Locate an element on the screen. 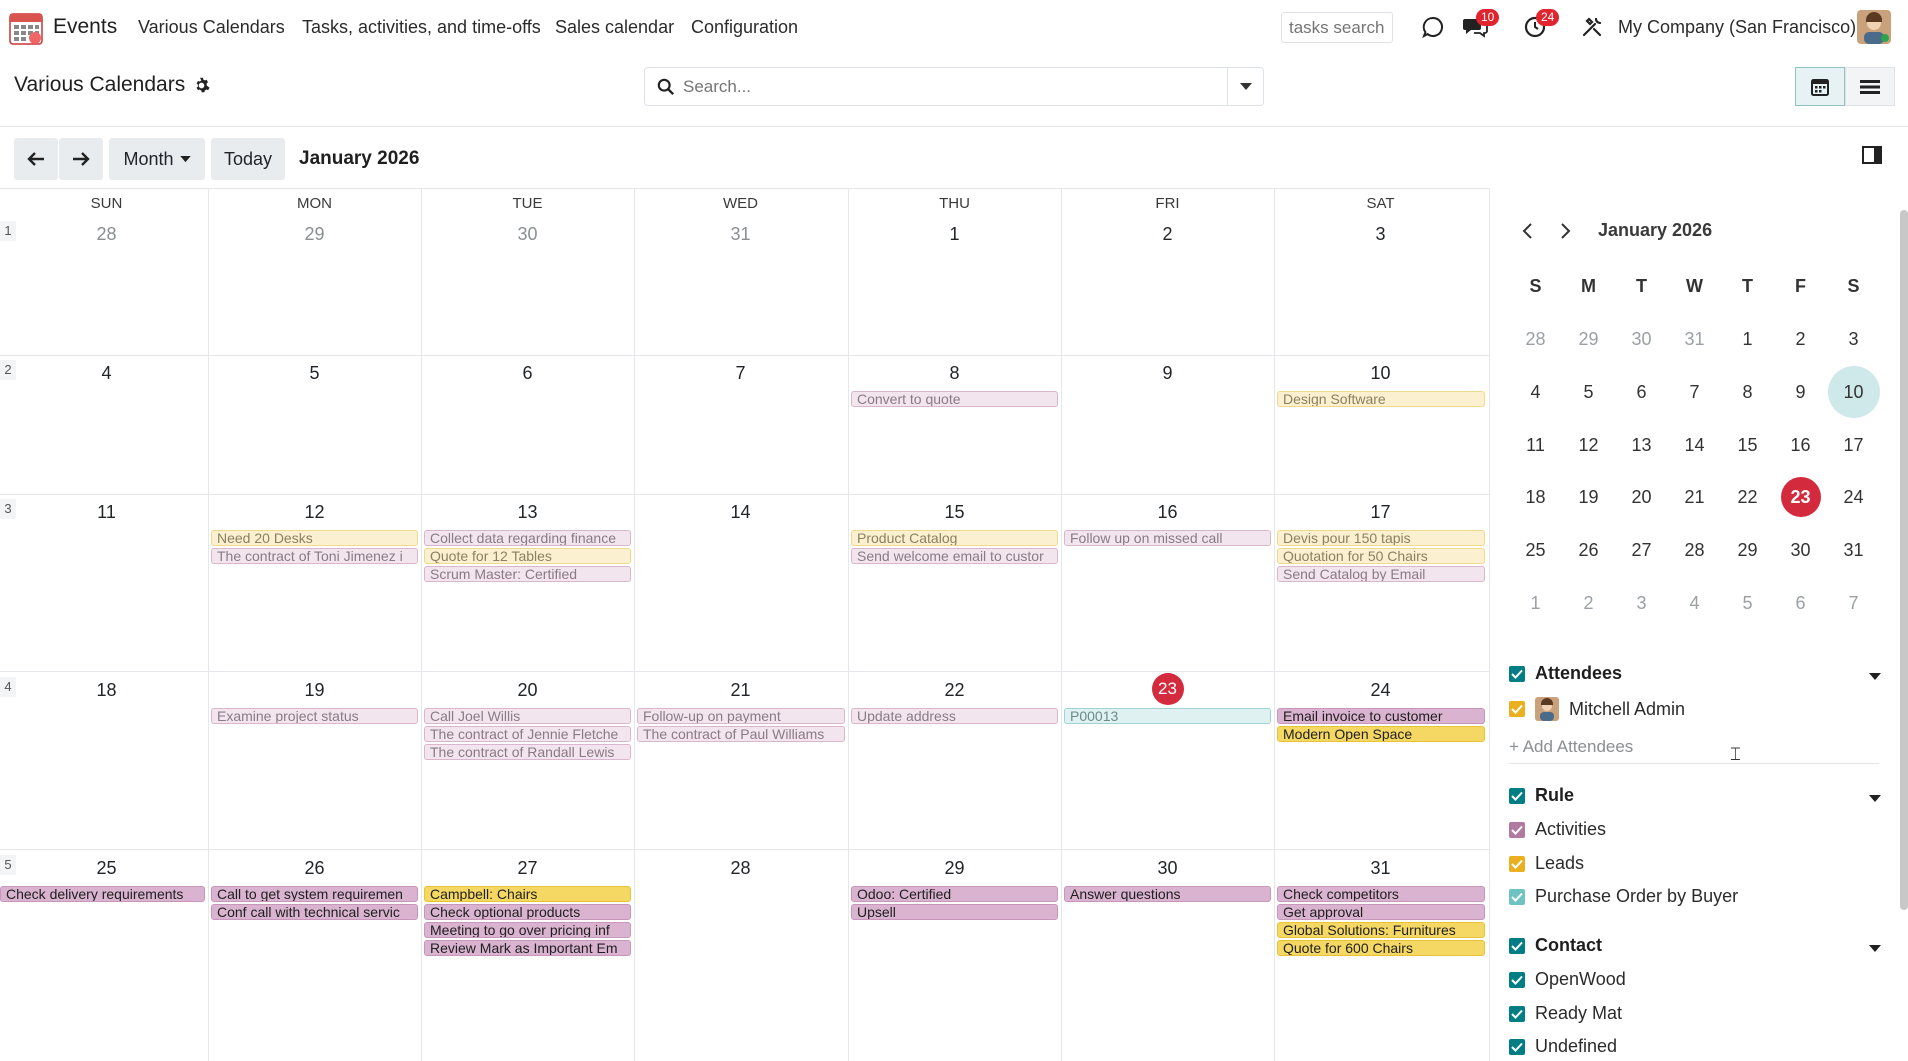  day-cell-number: 9 is located at coordinates (1167, 373).